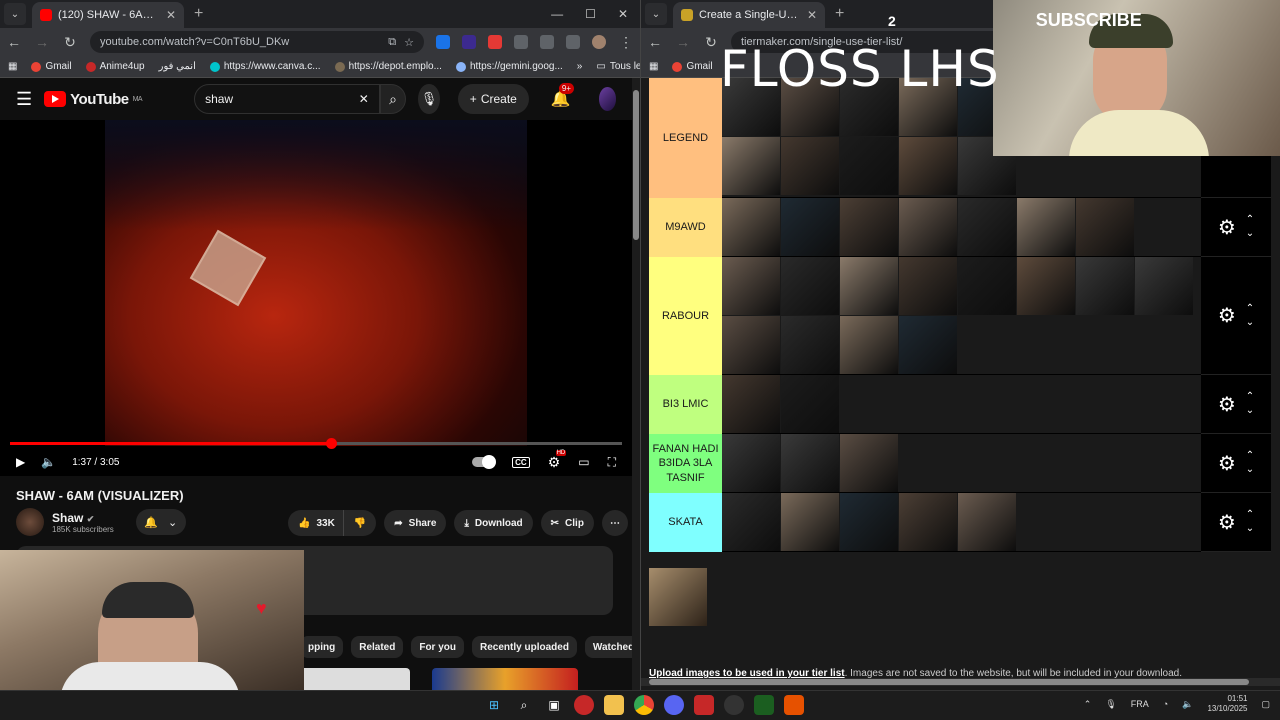 The image size is (1280, 720). What do you see at coordinates (392, 42) in the screenshot?
I see `install-icon: ⧉` at bounding box center [392, 42].